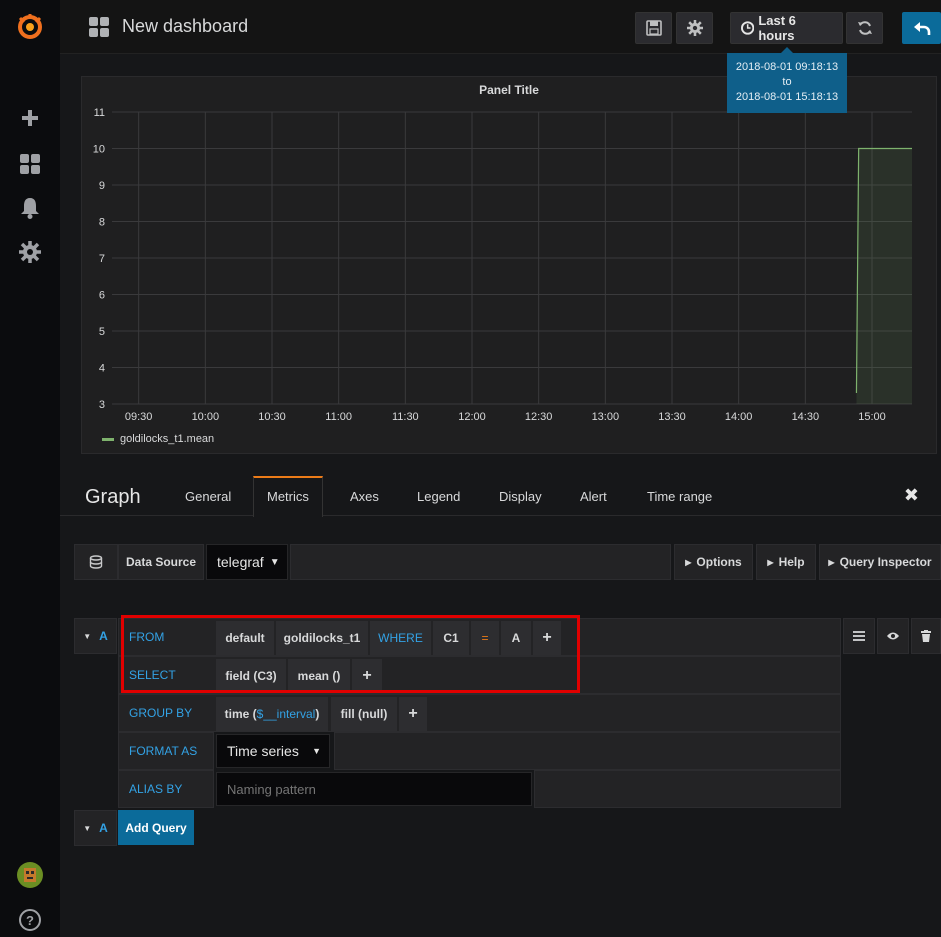 This screenshot has width=941, height=937. Describe the element at coordinates (885, 562) in the screenshot. I see `query-inspector-label: Query Inspector` at that location.